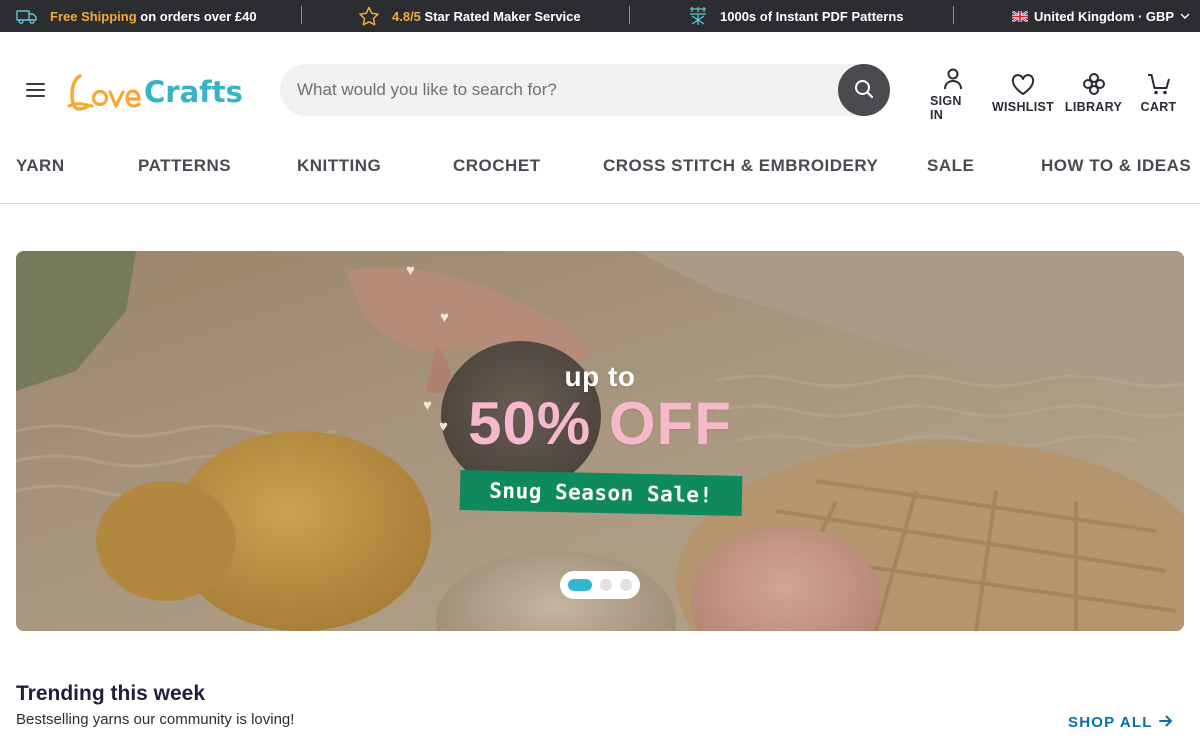 The image size is (1200, 750). I want to click on promo-sale-tag: Snug Season Sale!, so click(601, 493).